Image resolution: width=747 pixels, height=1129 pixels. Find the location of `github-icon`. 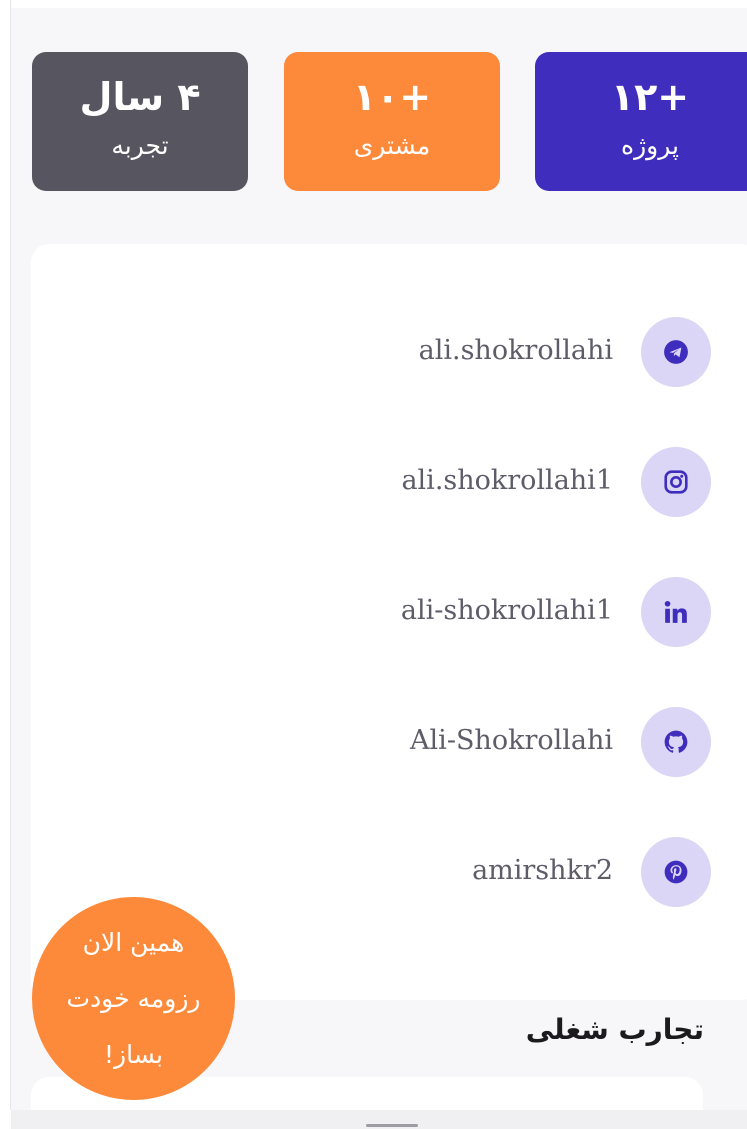

github-icon is located at coordinates (676, 742).